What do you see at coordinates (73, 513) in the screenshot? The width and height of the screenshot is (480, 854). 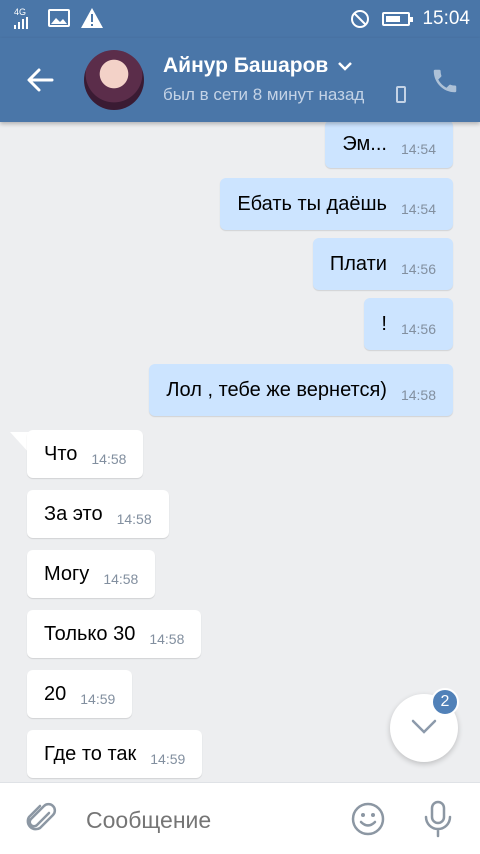 I see `message-text: За это` at bounding box center [73, 513].